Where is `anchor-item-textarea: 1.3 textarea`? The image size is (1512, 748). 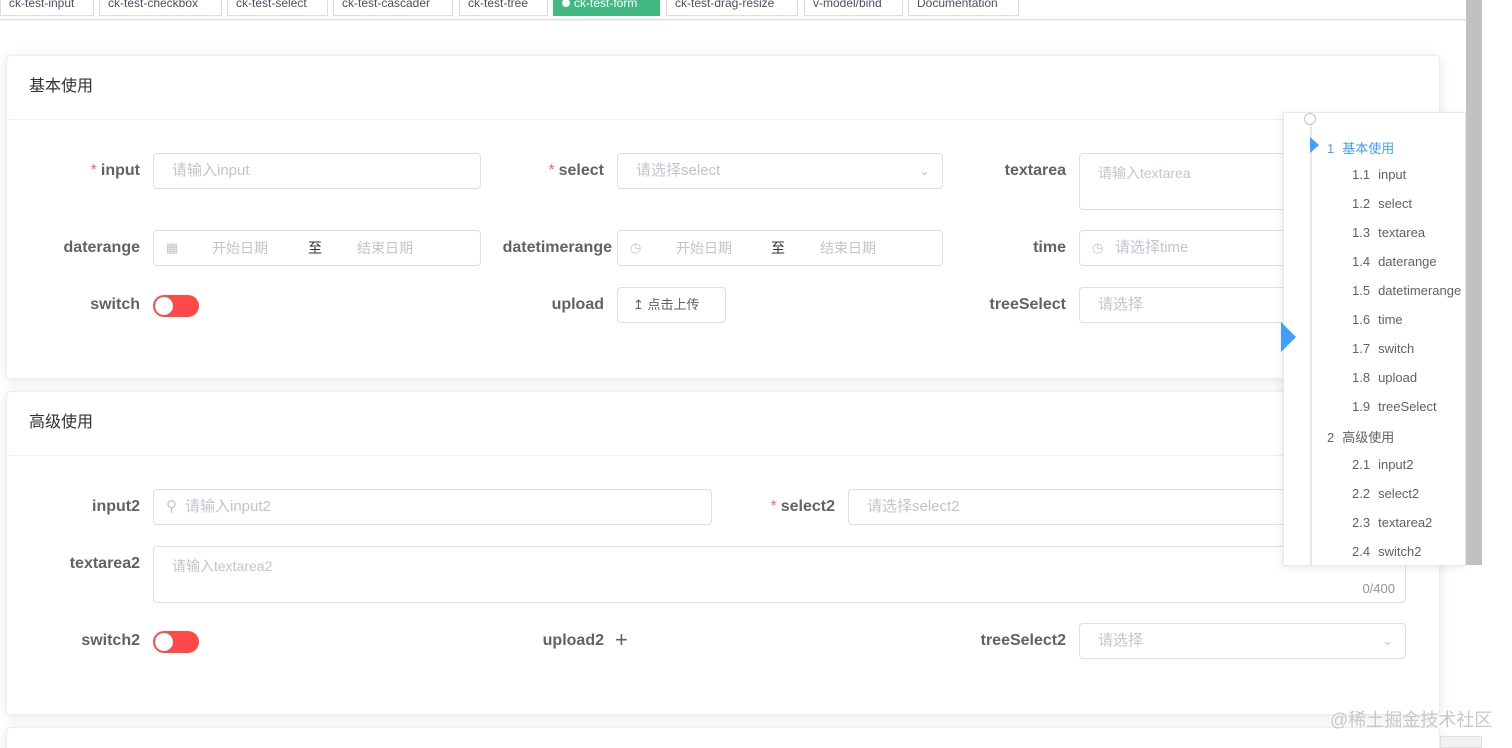 anchor-item-textarea: 1.3 textarea is located at coordinates (1388, 232).